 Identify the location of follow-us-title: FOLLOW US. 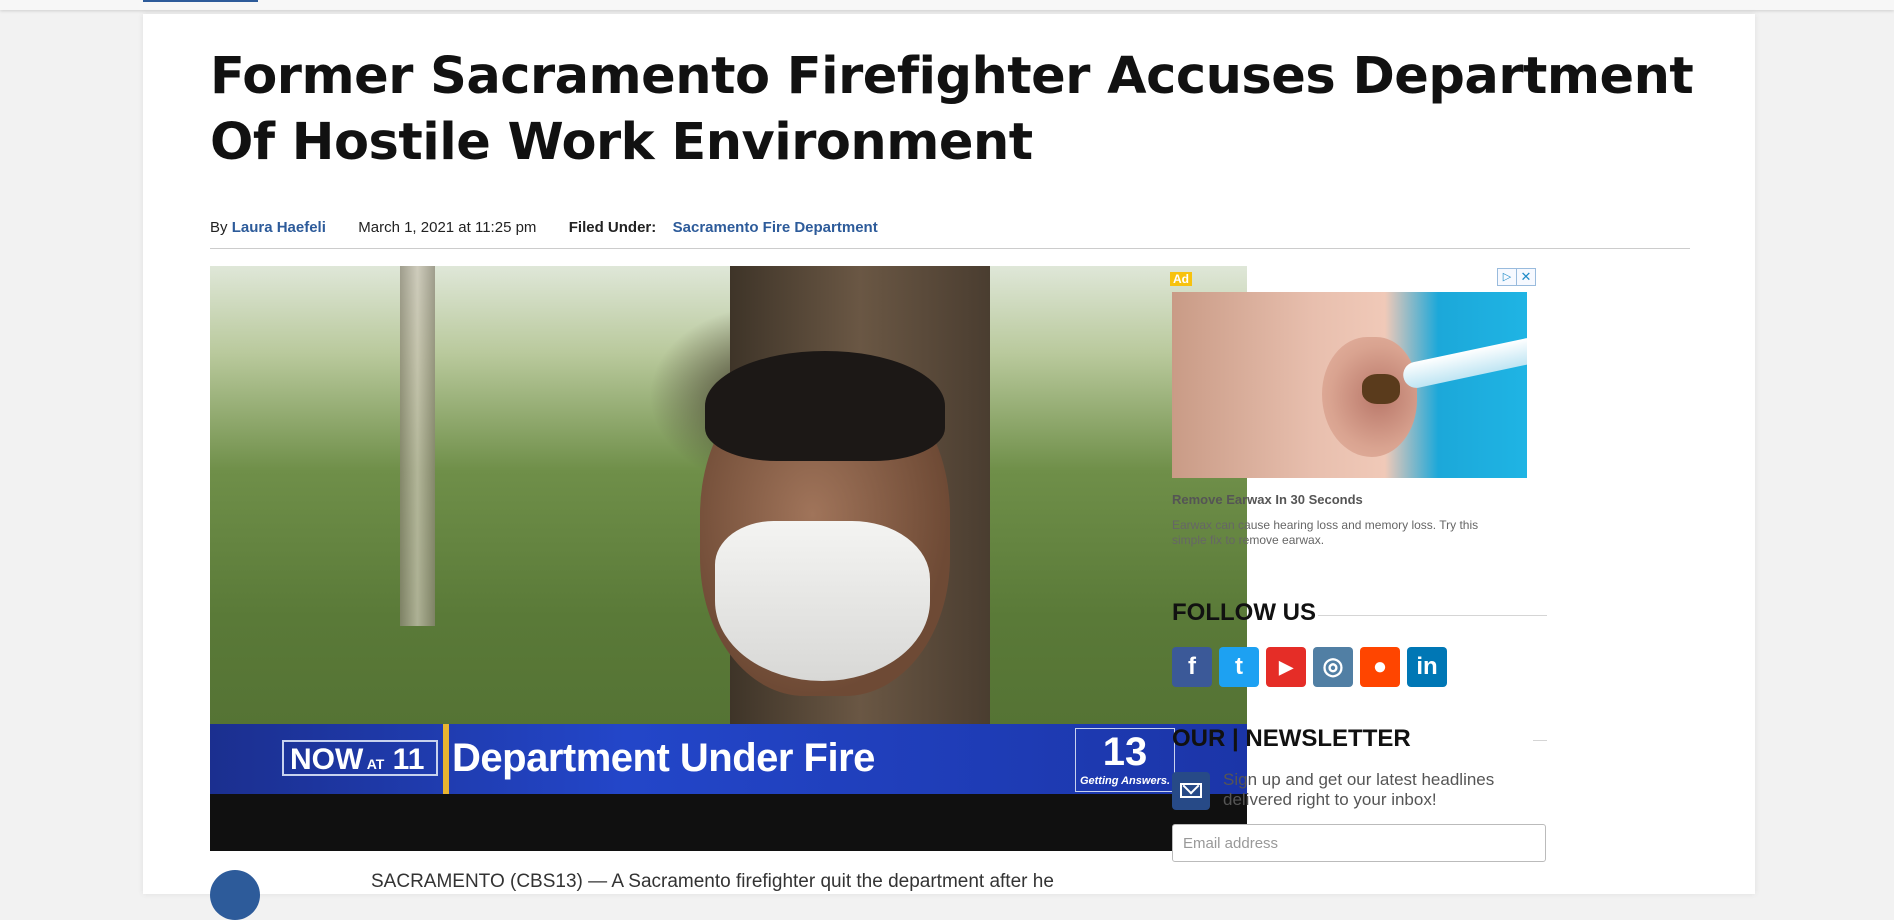
(1244, 612).